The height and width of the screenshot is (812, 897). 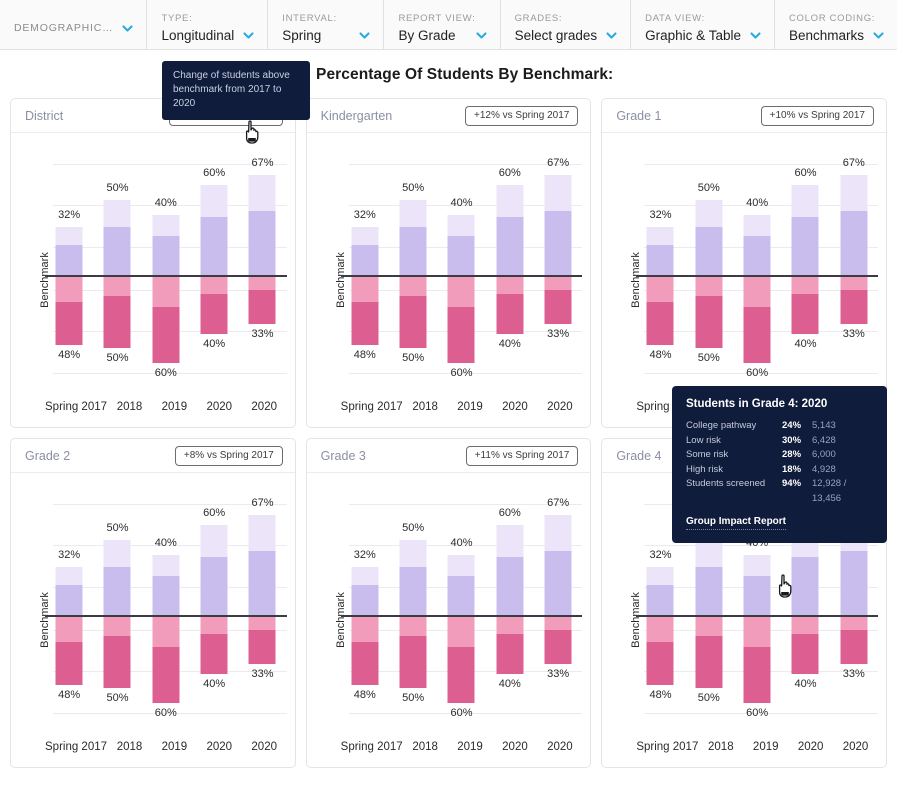 I want to click on filter-grades: GRADES: Select grades, so click(x=566, y=24).